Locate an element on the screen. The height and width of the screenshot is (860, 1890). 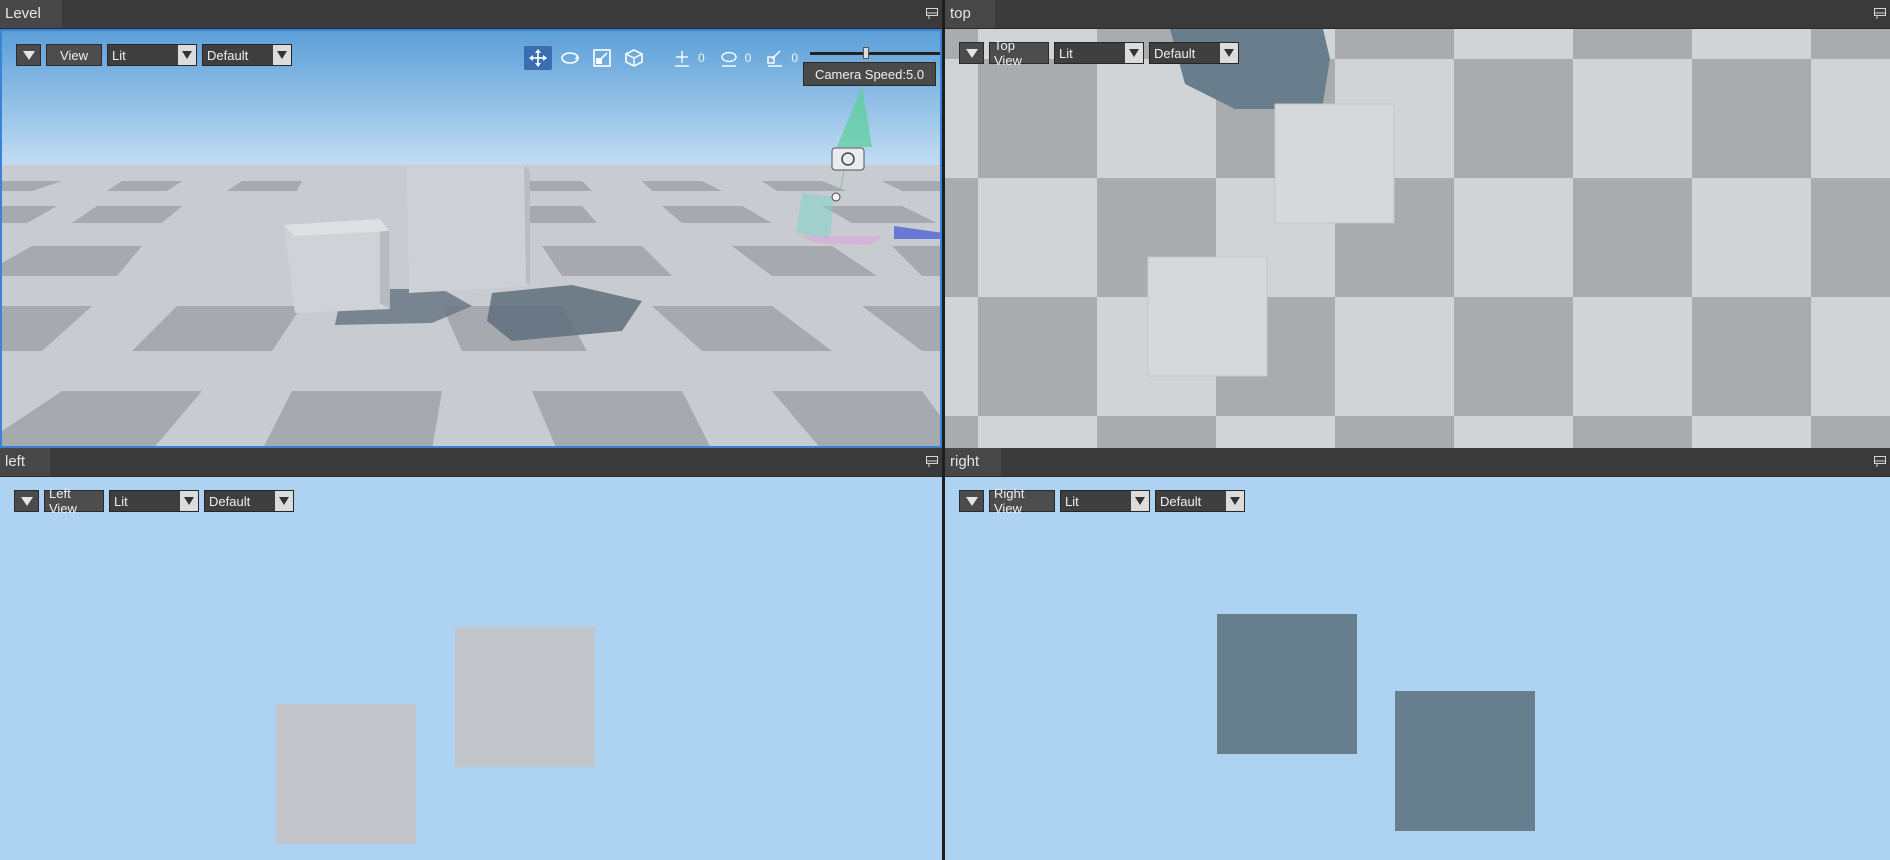
top-tabbar: top is located at coordinates (1417, 14).